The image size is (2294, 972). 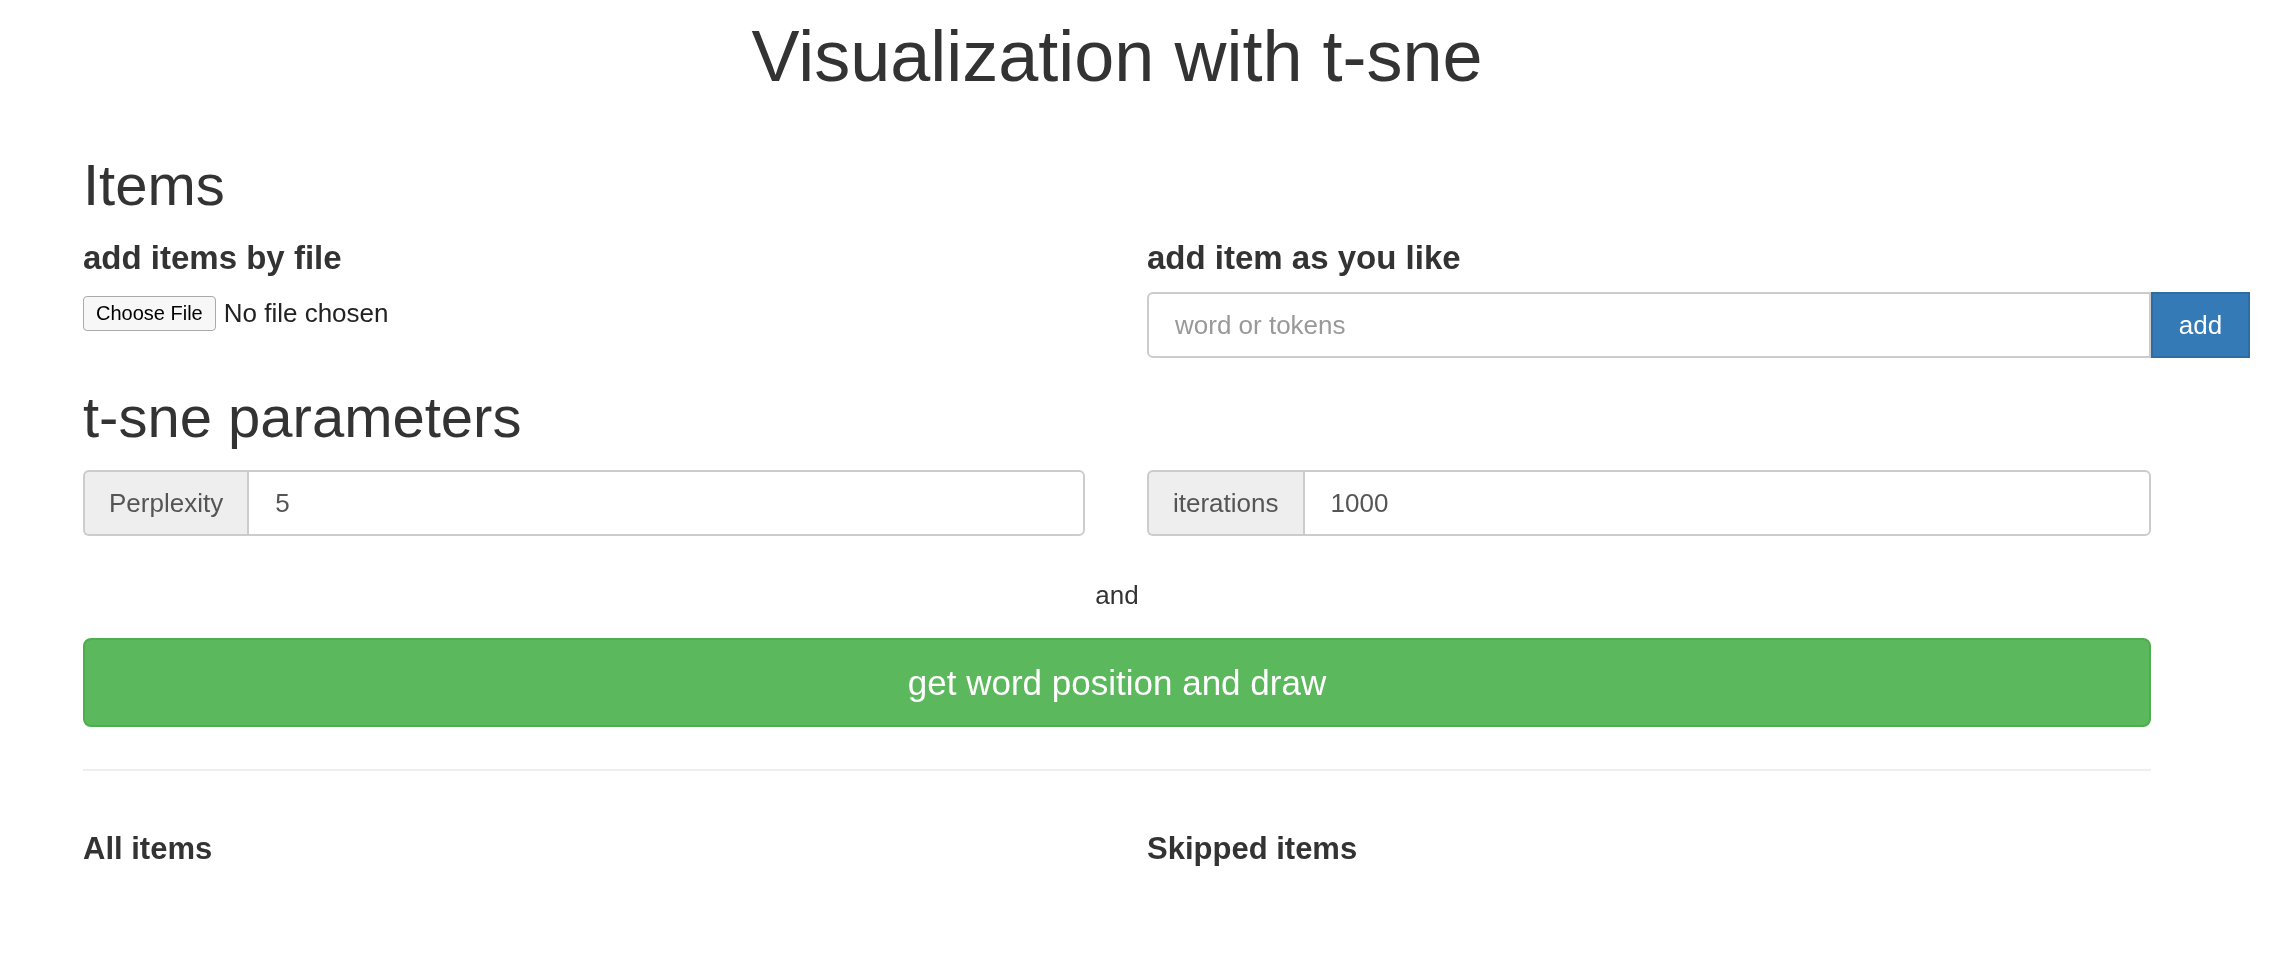 What do you see at coordinates (213, 258) in the screenshot?
I see `field-label: add items by file` at bounding box center [213, 258].